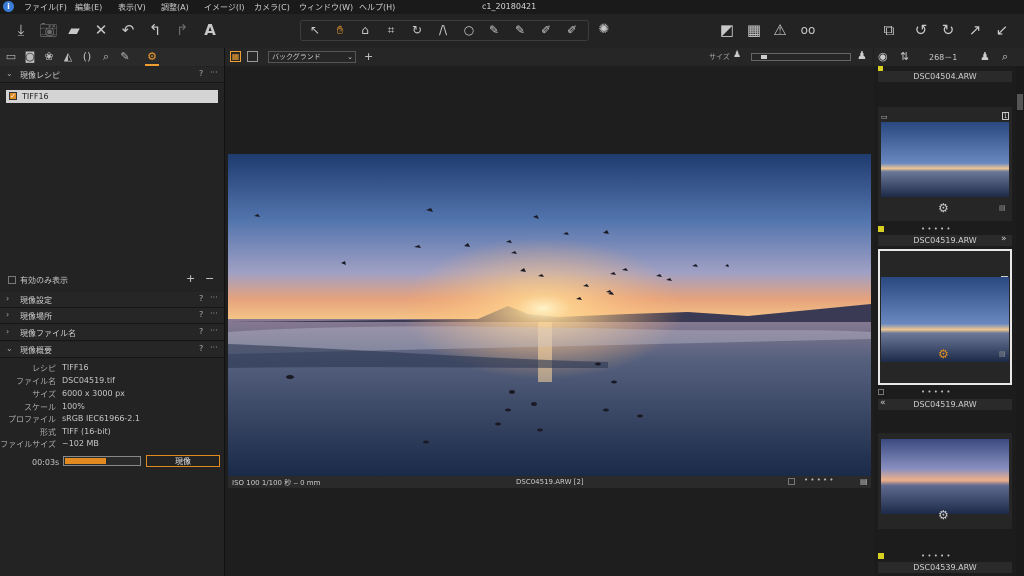  Describe the element at coordinates (801, 57) in the screenshot. I see `size-slider` at that location.